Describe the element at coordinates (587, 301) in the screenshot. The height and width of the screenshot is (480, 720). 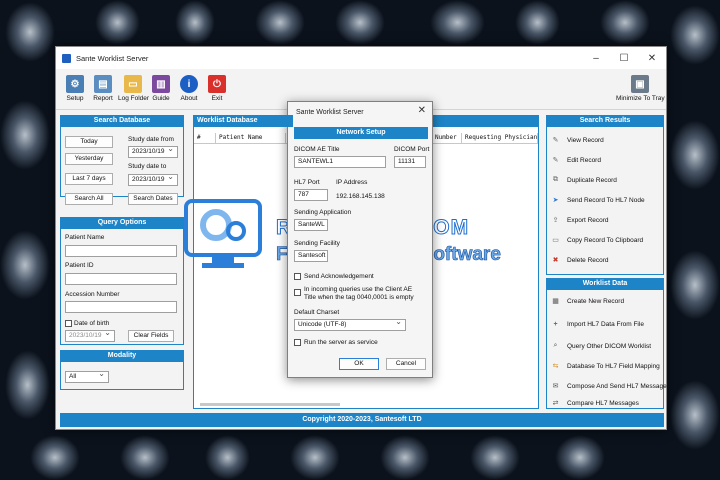
I see `create-new-record-item: ▦ Create New Record` at that location.